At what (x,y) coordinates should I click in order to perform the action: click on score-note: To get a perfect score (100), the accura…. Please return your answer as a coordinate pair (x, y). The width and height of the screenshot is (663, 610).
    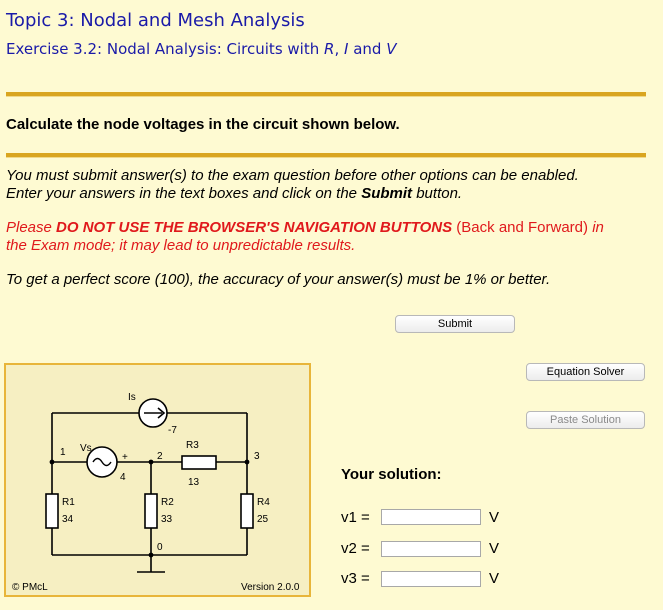
    Looking at the image, I should click on (278, 279).